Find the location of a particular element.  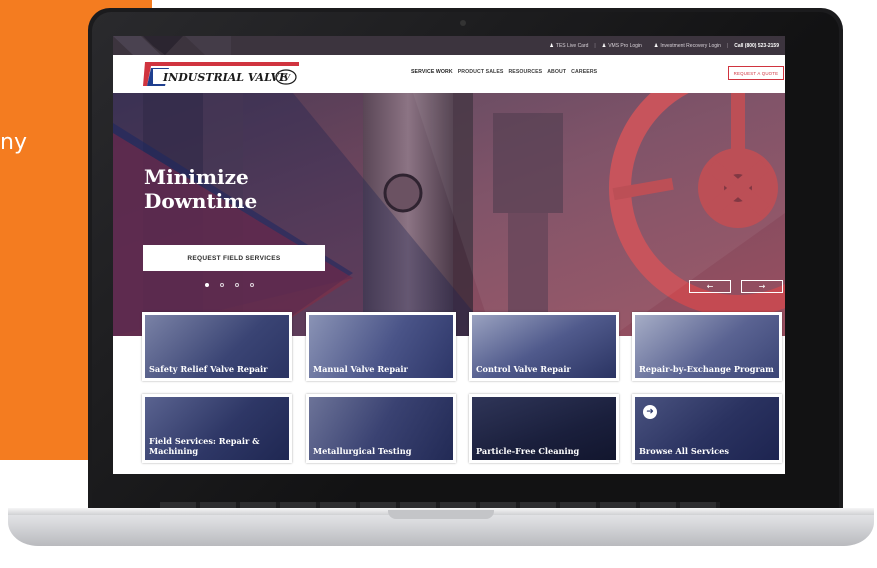

service-image: Manual Valve Repair is located at coordinates (381, 346).